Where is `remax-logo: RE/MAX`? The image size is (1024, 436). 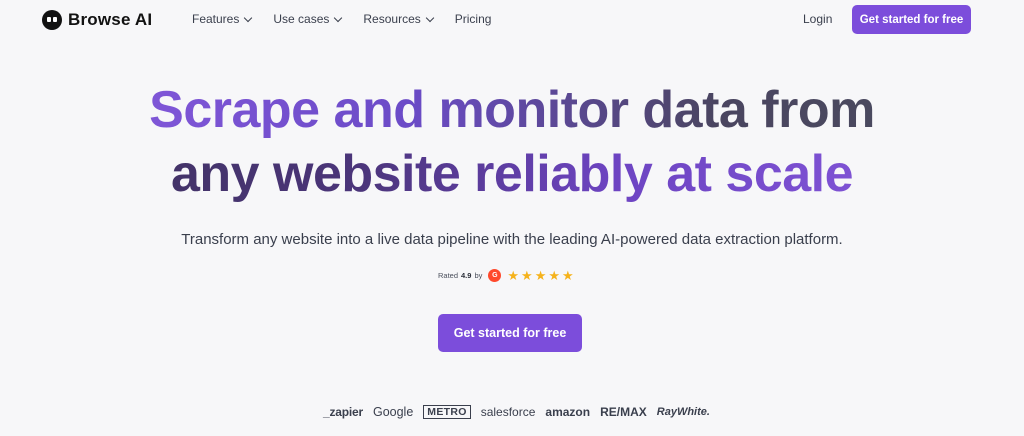 remax-logo: RE/MAX is located at coordinates (623, 412).